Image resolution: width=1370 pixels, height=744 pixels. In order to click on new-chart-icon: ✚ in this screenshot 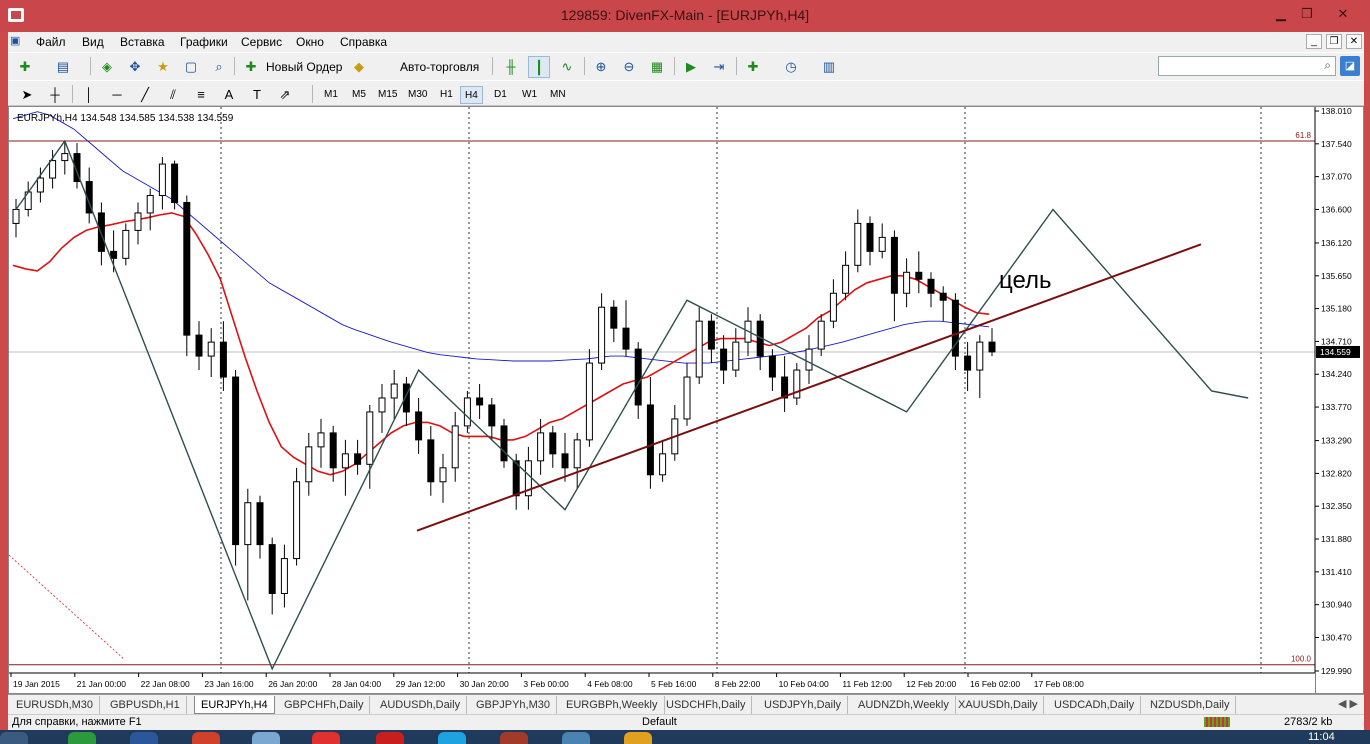, I will do `click(25, 67)`.